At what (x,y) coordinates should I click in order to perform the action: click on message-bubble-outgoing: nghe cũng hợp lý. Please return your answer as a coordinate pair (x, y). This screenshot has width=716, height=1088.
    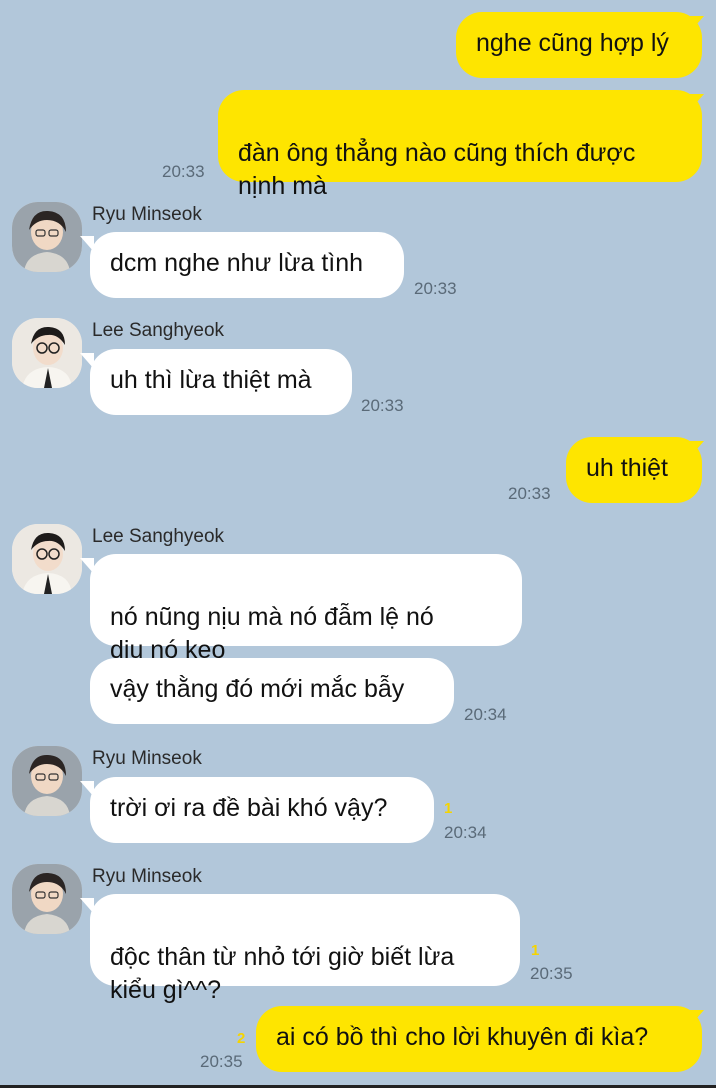
    Looking at the image, I should click on (579, 45).